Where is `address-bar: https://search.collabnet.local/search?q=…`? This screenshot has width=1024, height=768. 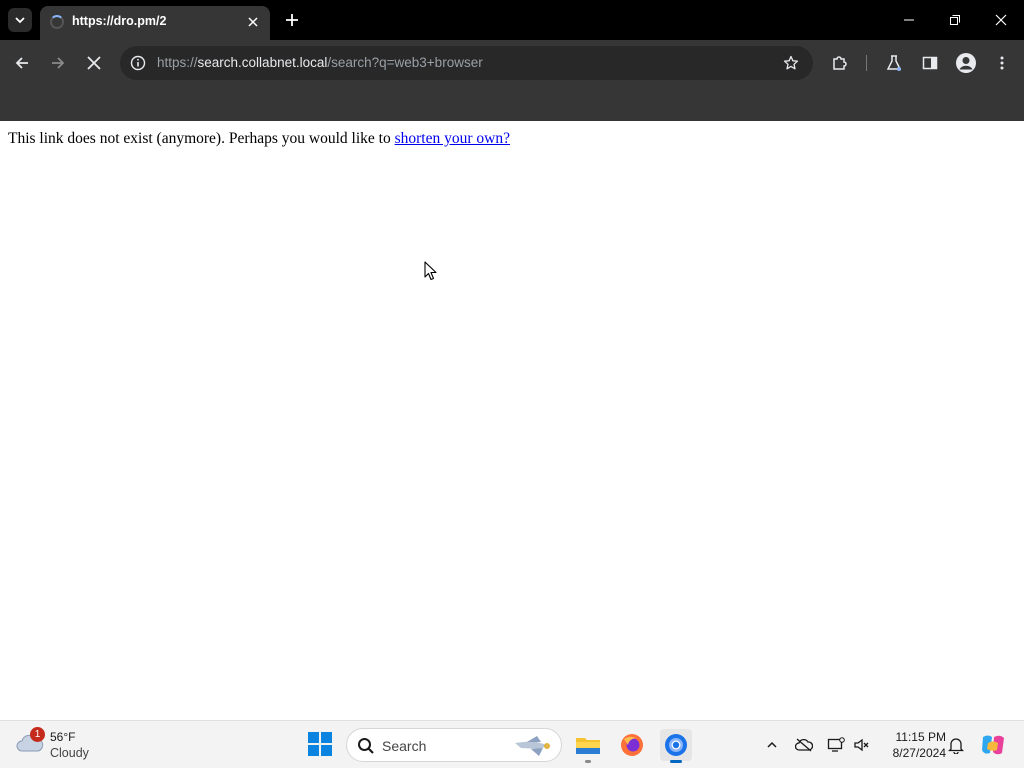 address-bar: https://search.collabnet.local/search?q=… is located at coordinates (466, 63).